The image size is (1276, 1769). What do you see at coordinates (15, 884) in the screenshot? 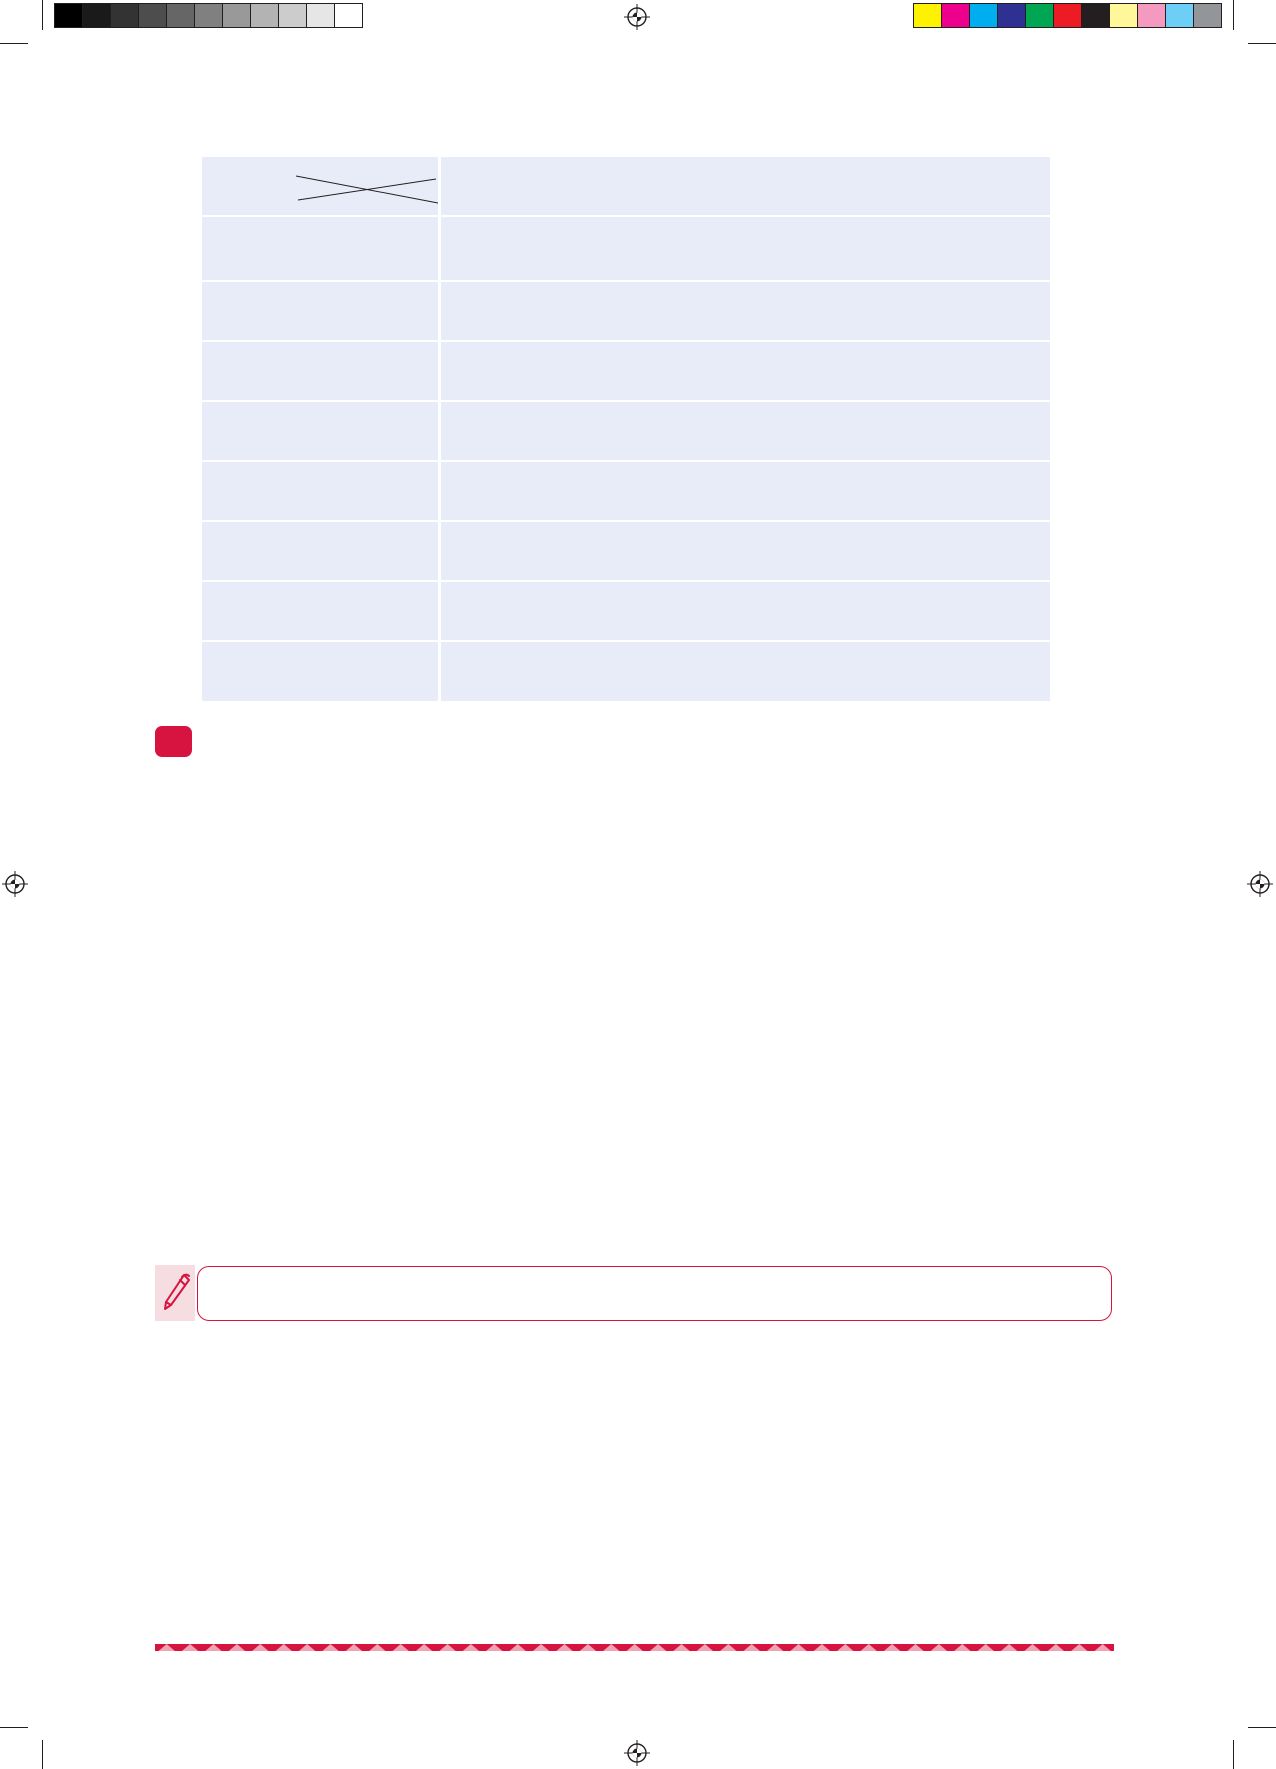
I see `registration-mark-left-icon` at bounding box center [15, 884].